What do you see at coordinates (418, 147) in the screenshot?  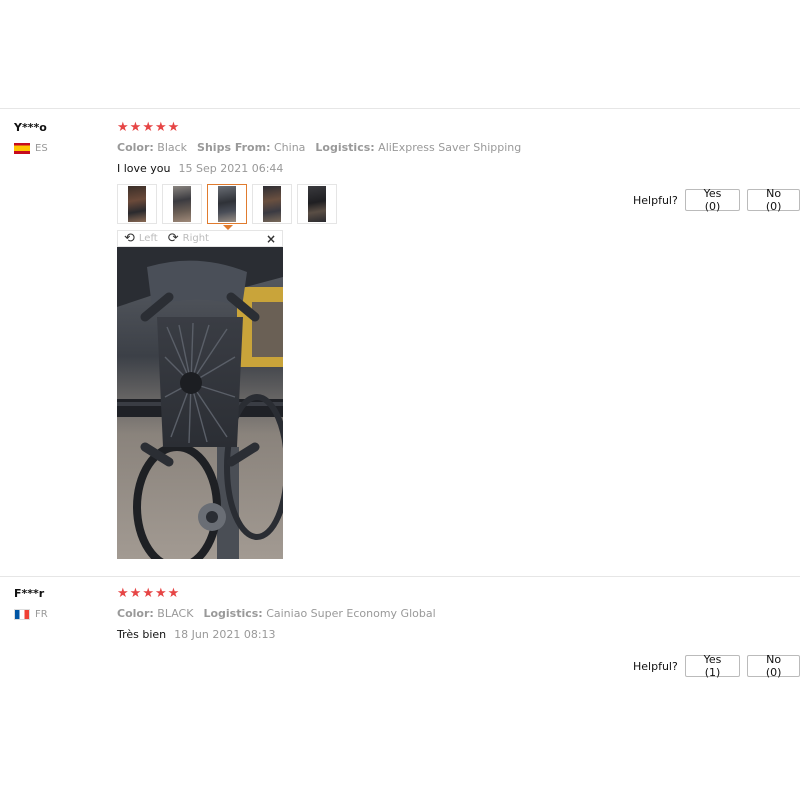 I see `attribute-logistics: Logistics: AliExpress Saver Shipping` at bounding box center [418, 147].